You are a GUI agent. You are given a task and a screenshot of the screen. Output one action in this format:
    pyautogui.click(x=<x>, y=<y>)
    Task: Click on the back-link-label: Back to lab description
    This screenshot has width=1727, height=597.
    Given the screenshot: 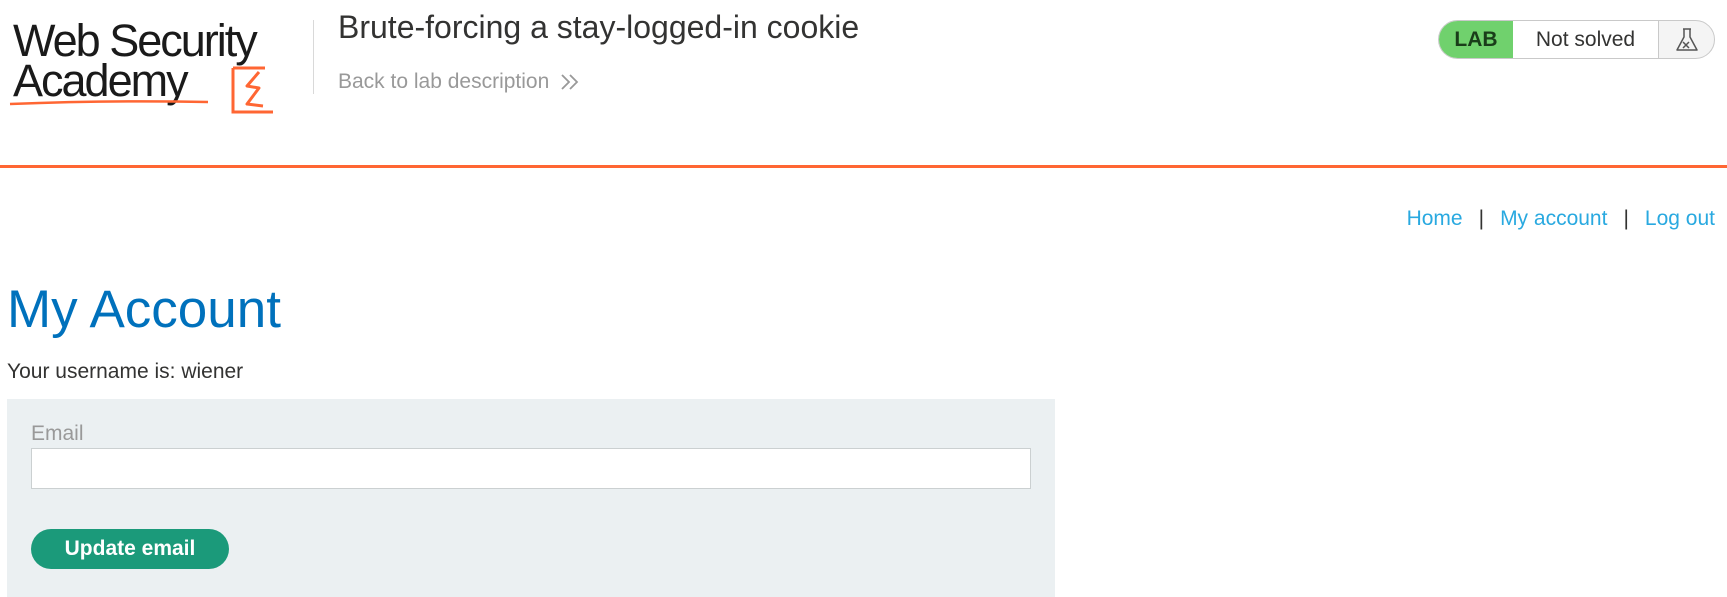 What is the action you would take?
    pyautogui.click(x=444, y=81)
    